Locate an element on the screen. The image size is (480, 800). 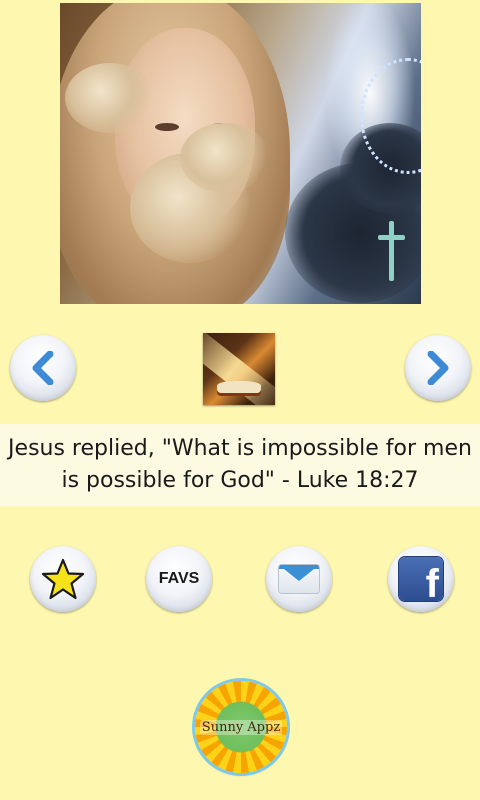
chevron-left-icon is located at coordinates (43, 368).